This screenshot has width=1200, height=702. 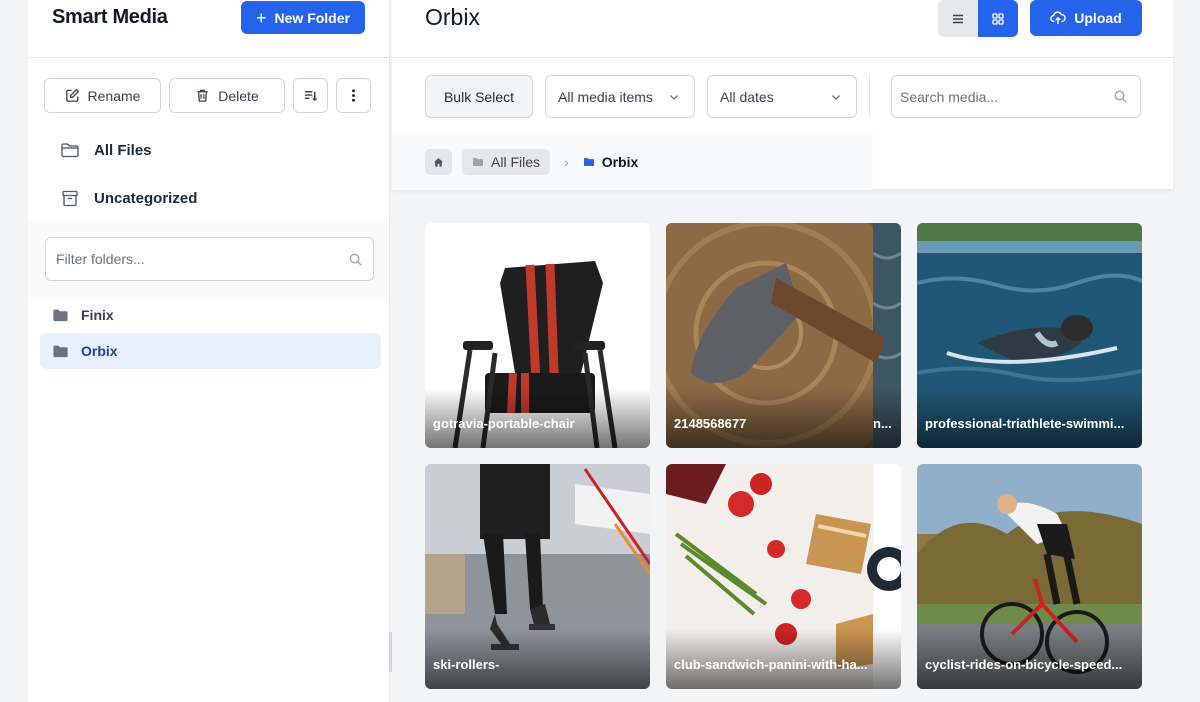 I want to click on delete-label: Delete, so click(x=238, y=95).